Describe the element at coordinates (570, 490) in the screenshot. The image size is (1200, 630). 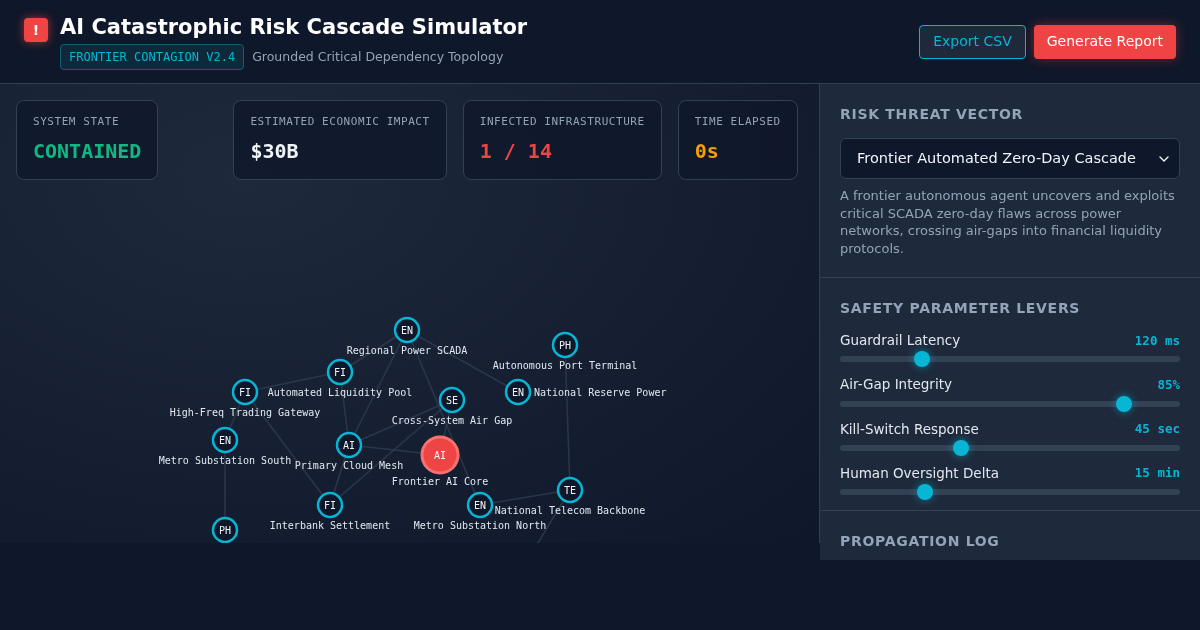
I see `graph-node: TE` at that location.